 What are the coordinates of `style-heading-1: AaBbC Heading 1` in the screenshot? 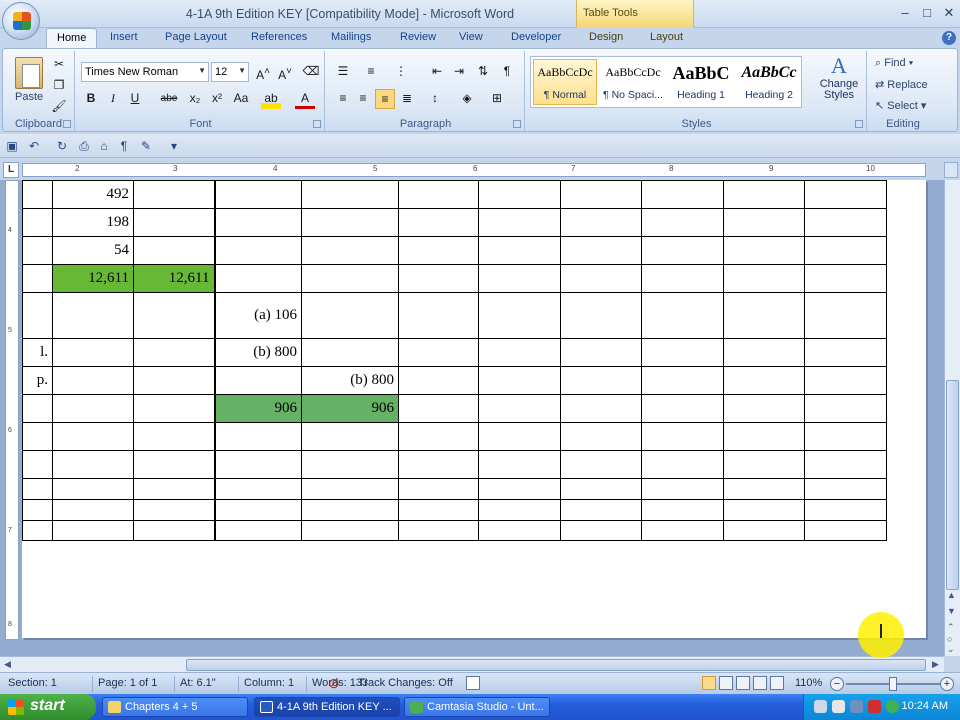 It's located at (701, 82).